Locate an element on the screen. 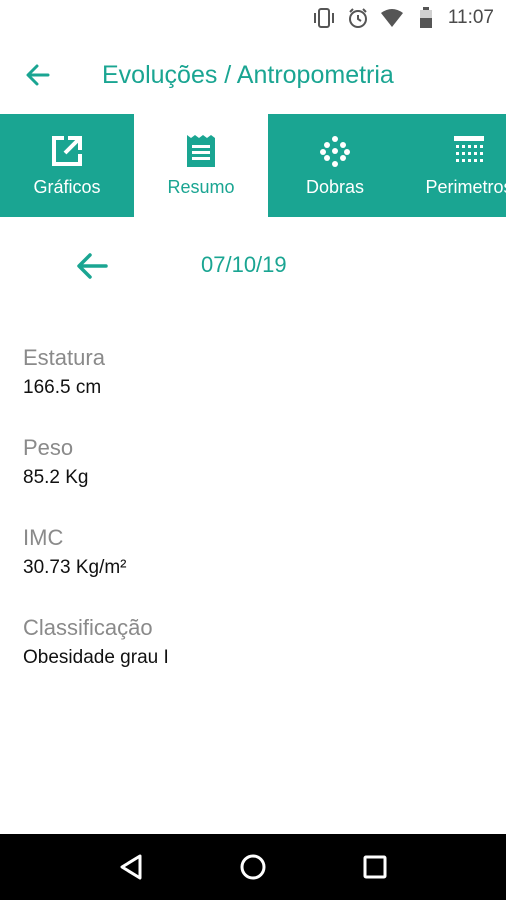 The height and width of the screenshot is (900, 506). system-nav-bar is located at coordinates (253, 867).